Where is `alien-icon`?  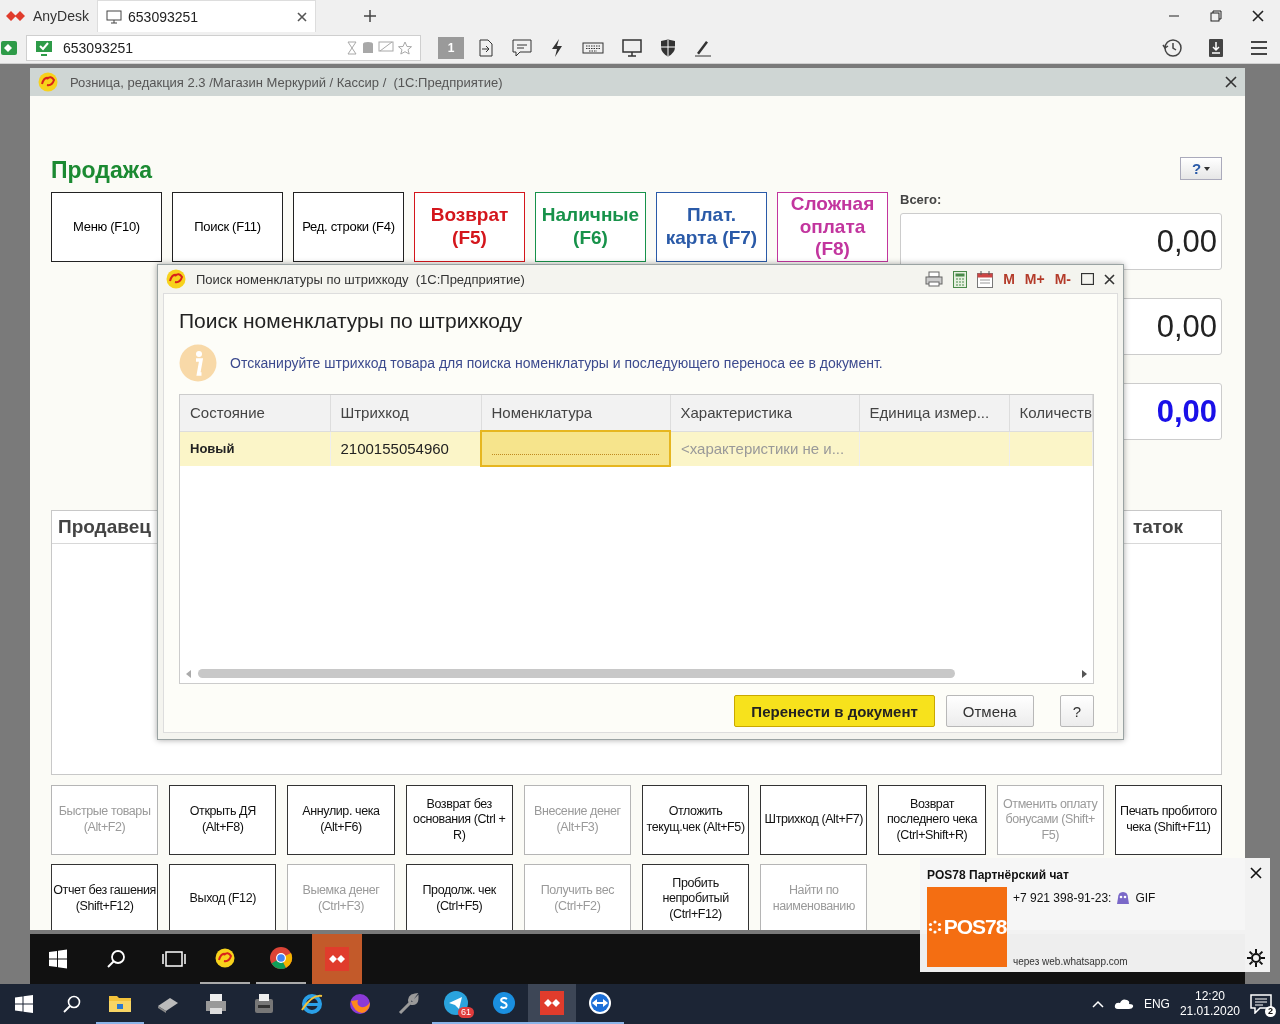 alien-icon is located at coordinates (1123, 898).